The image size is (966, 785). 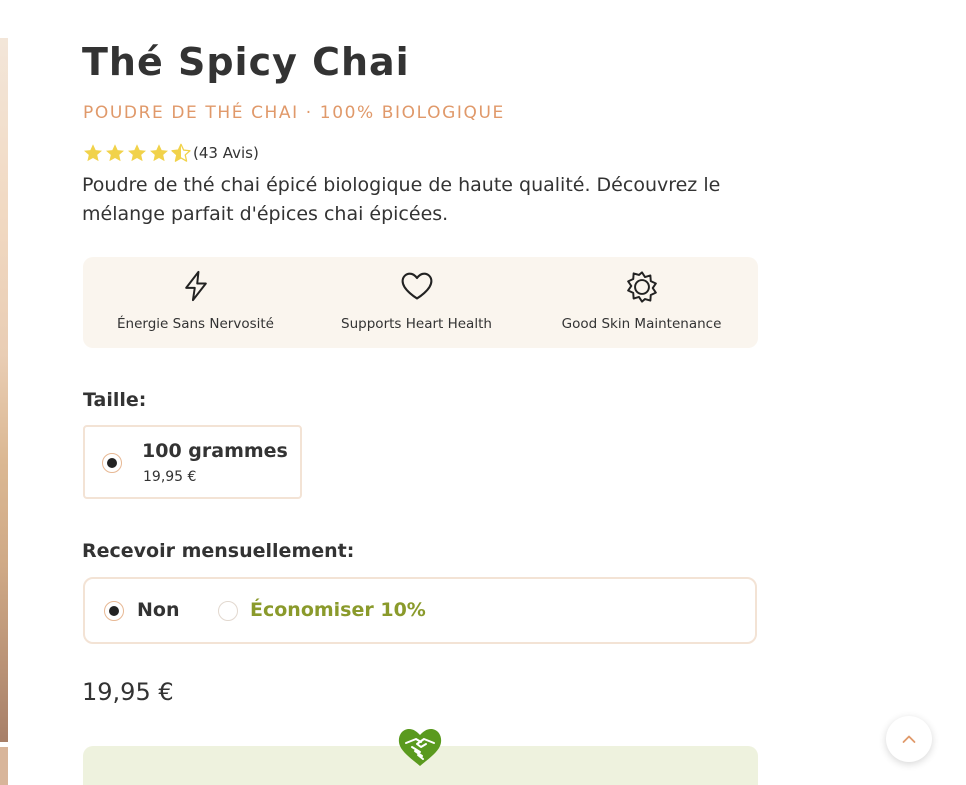 I want to click on lightning-icon, so click(x=195, y=286).